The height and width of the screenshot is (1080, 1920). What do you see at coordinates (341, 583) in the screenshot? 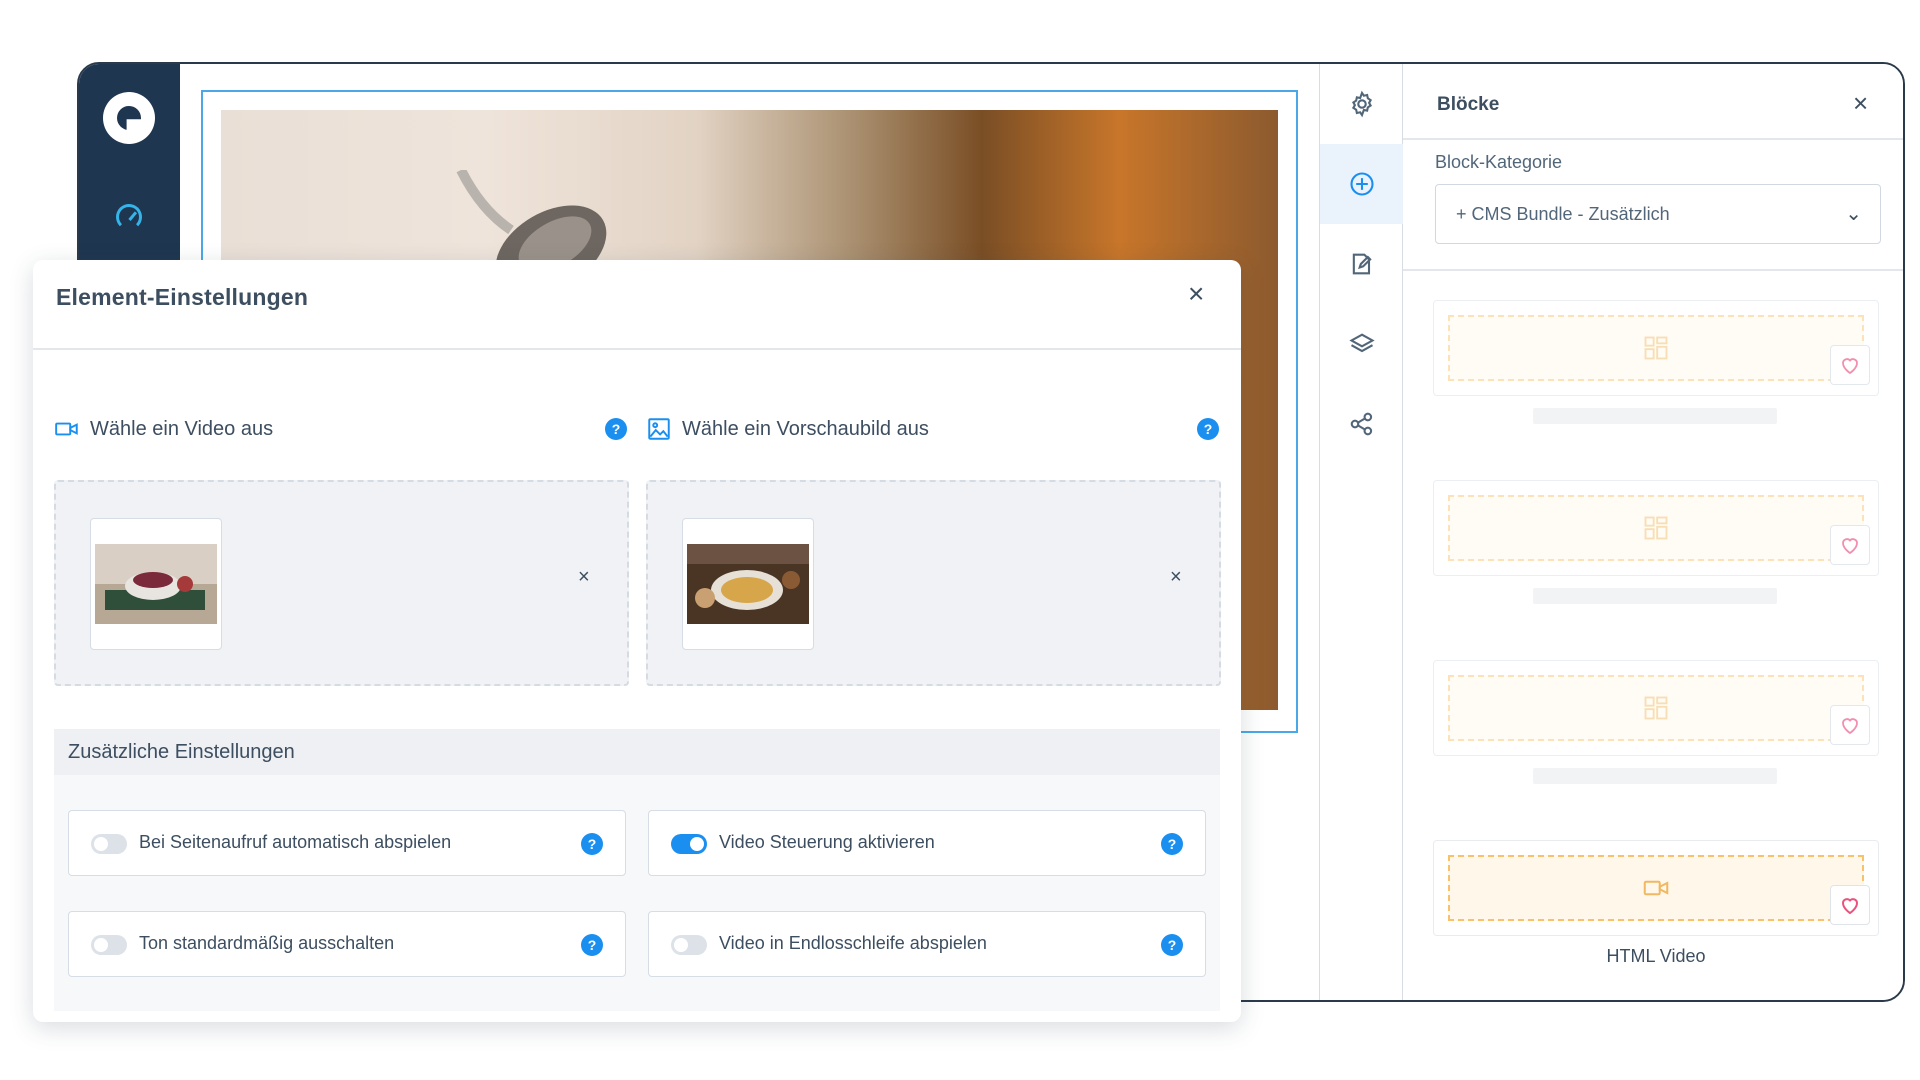
I see `video-upload-area: ×` at bounding box center [341, 583].